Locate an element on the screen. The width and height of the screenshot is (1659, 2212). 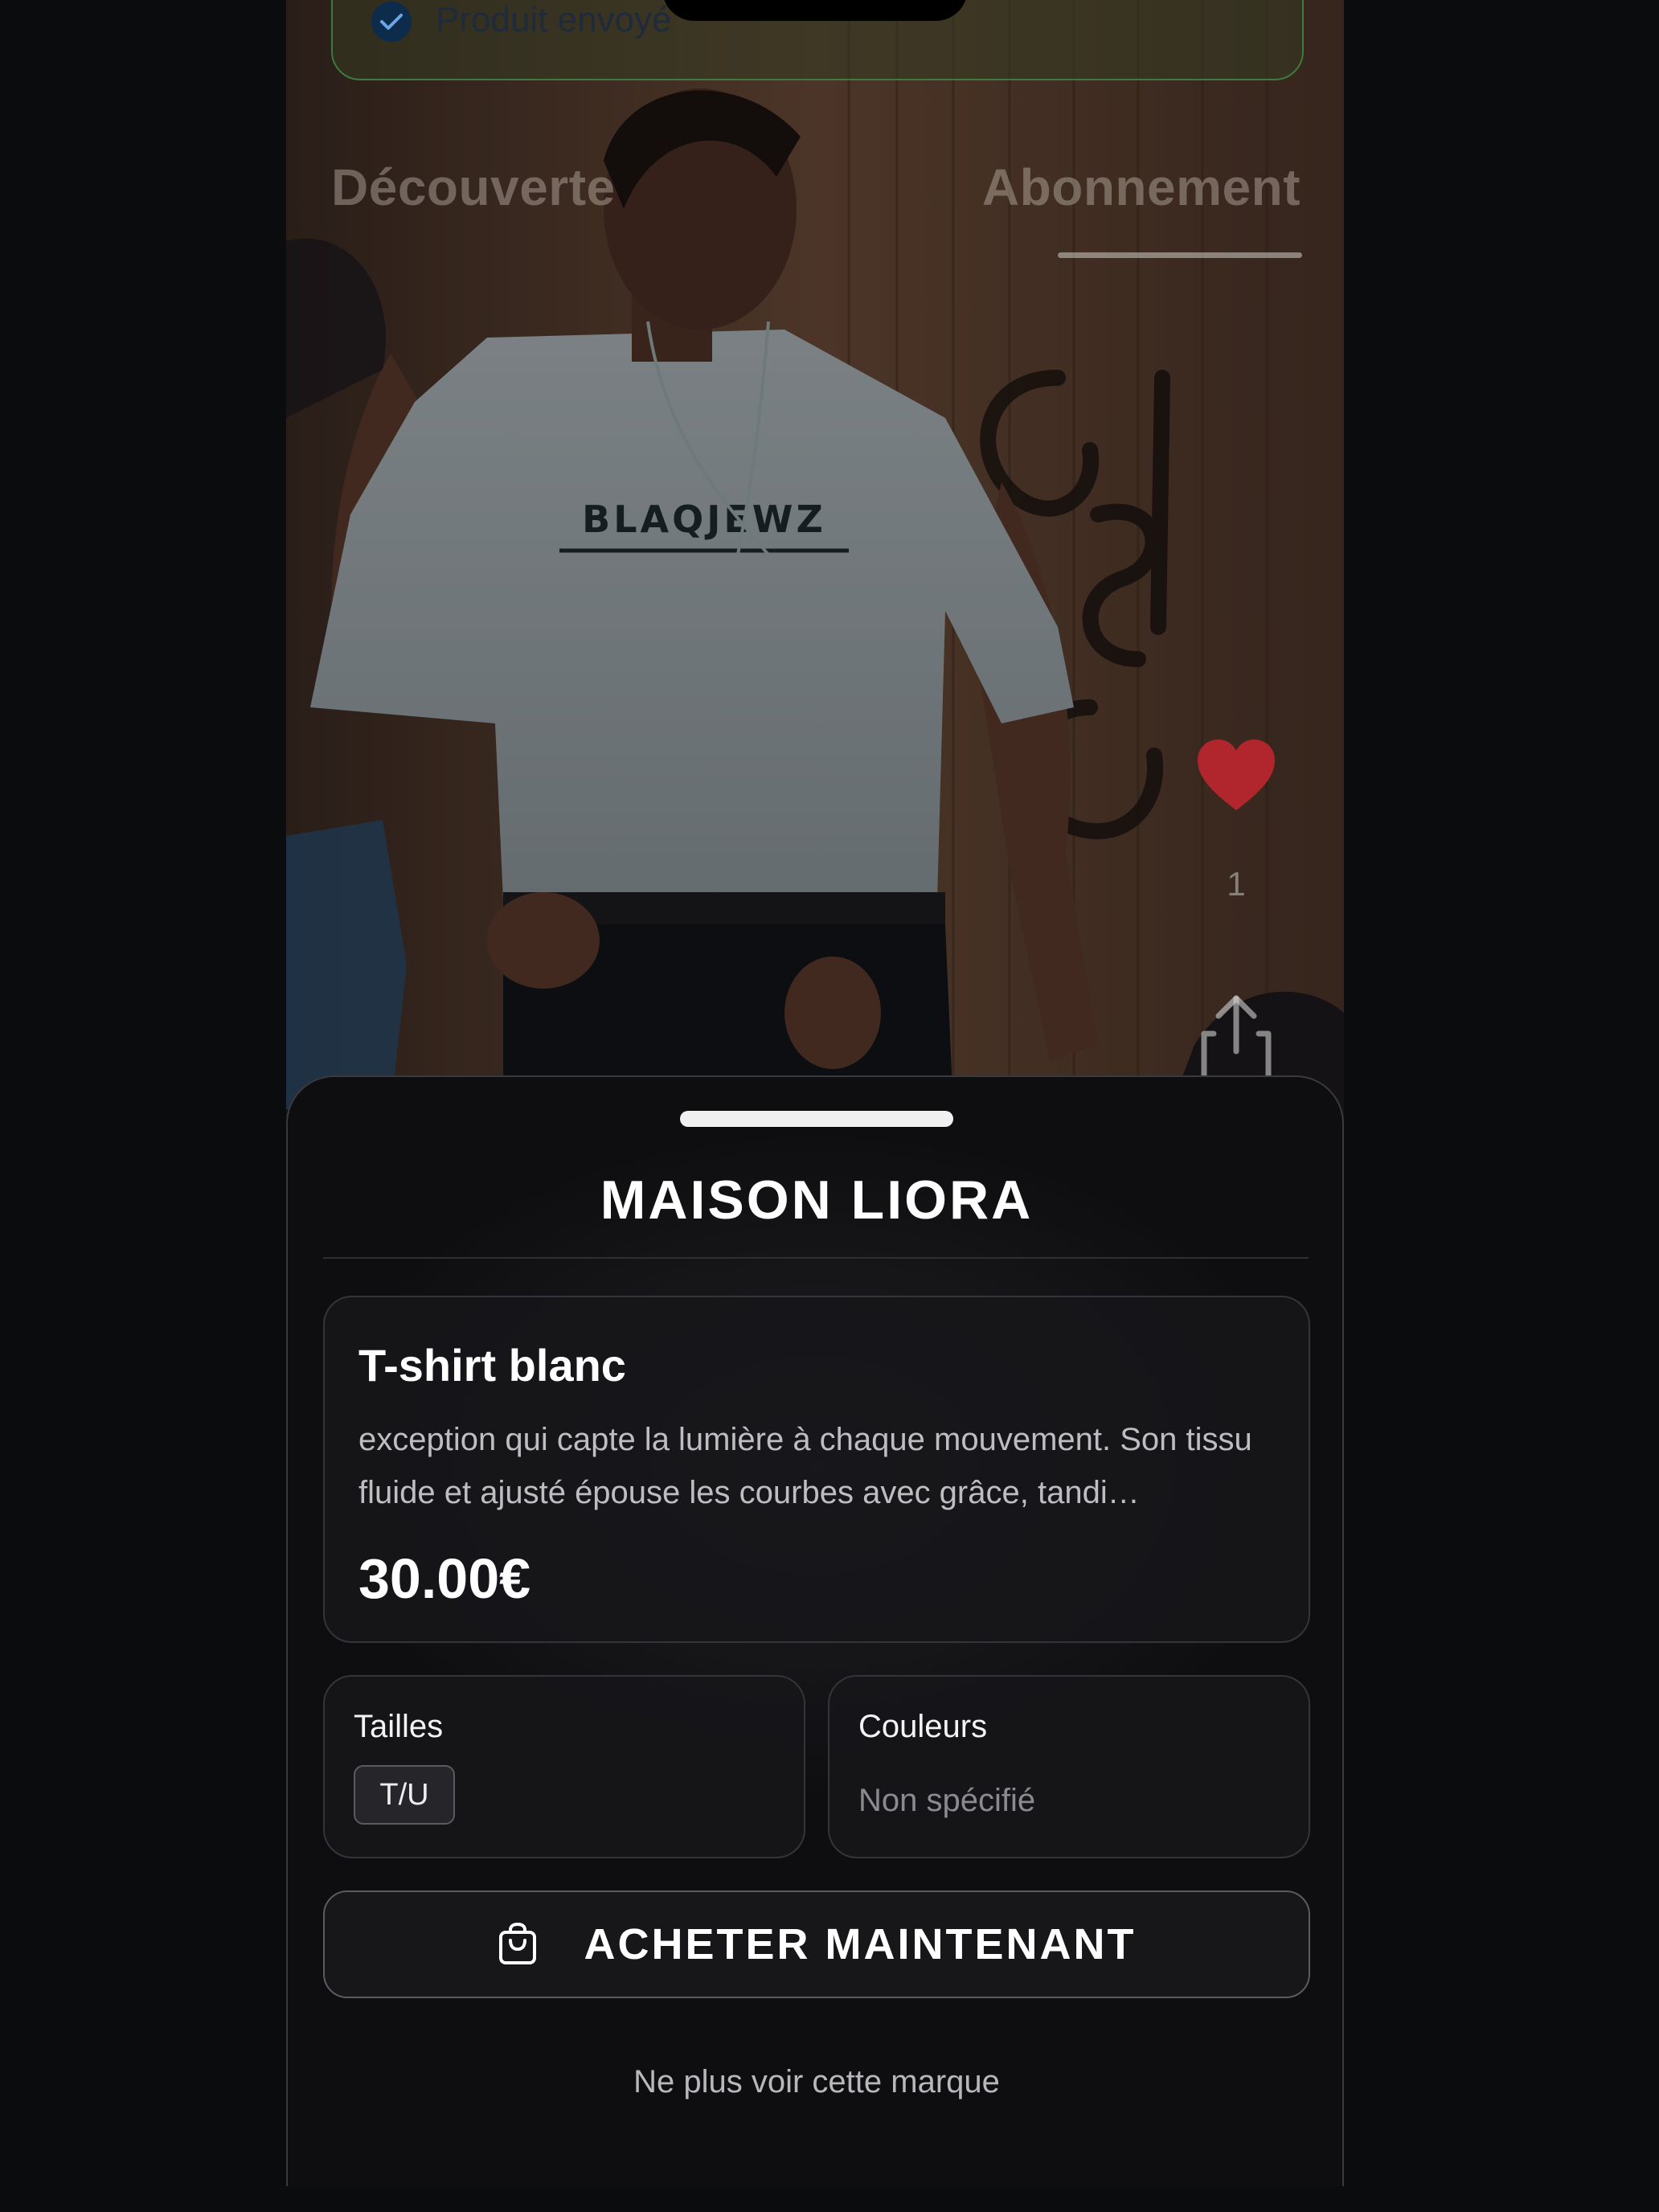
dynamic-island is located at coordinates (815, 10).